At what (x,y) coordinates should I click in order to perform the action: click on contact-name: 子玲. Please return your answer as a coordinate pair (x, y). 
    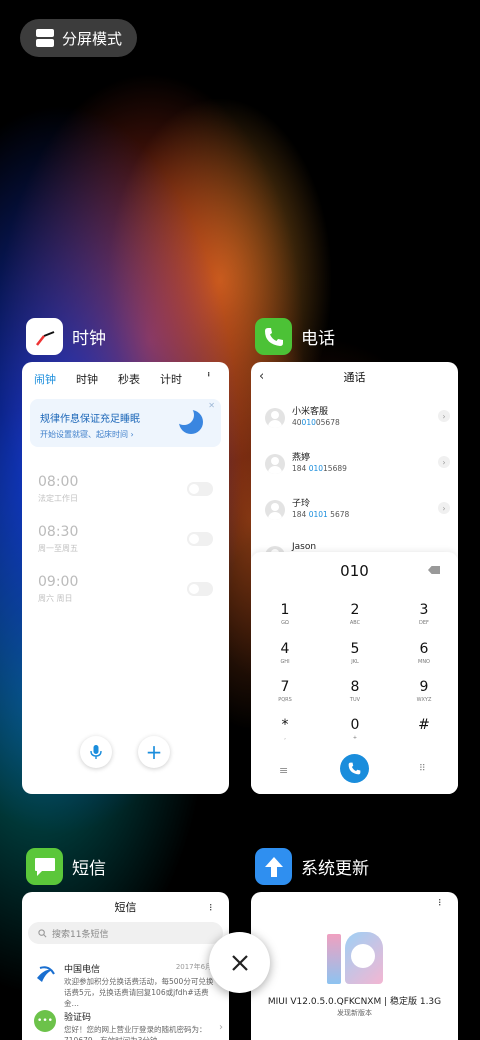
    Looking at the image, I should click on (301, 504).